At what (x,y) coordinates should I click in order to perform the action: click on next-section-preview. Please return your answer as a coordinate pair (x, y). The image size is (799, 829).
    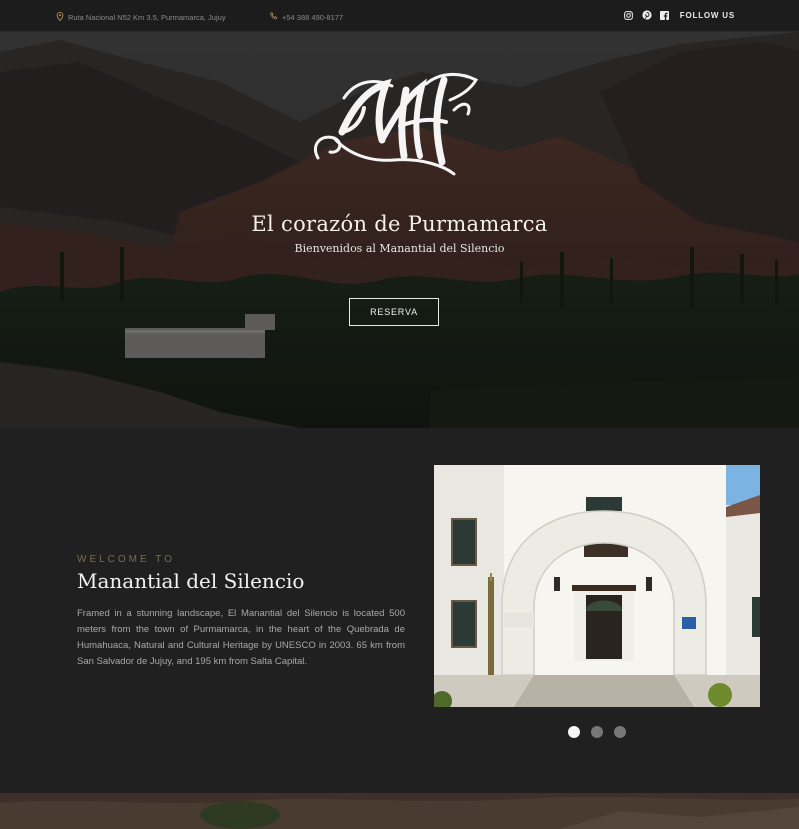
    Looking at the image, I should click on (399, 811).